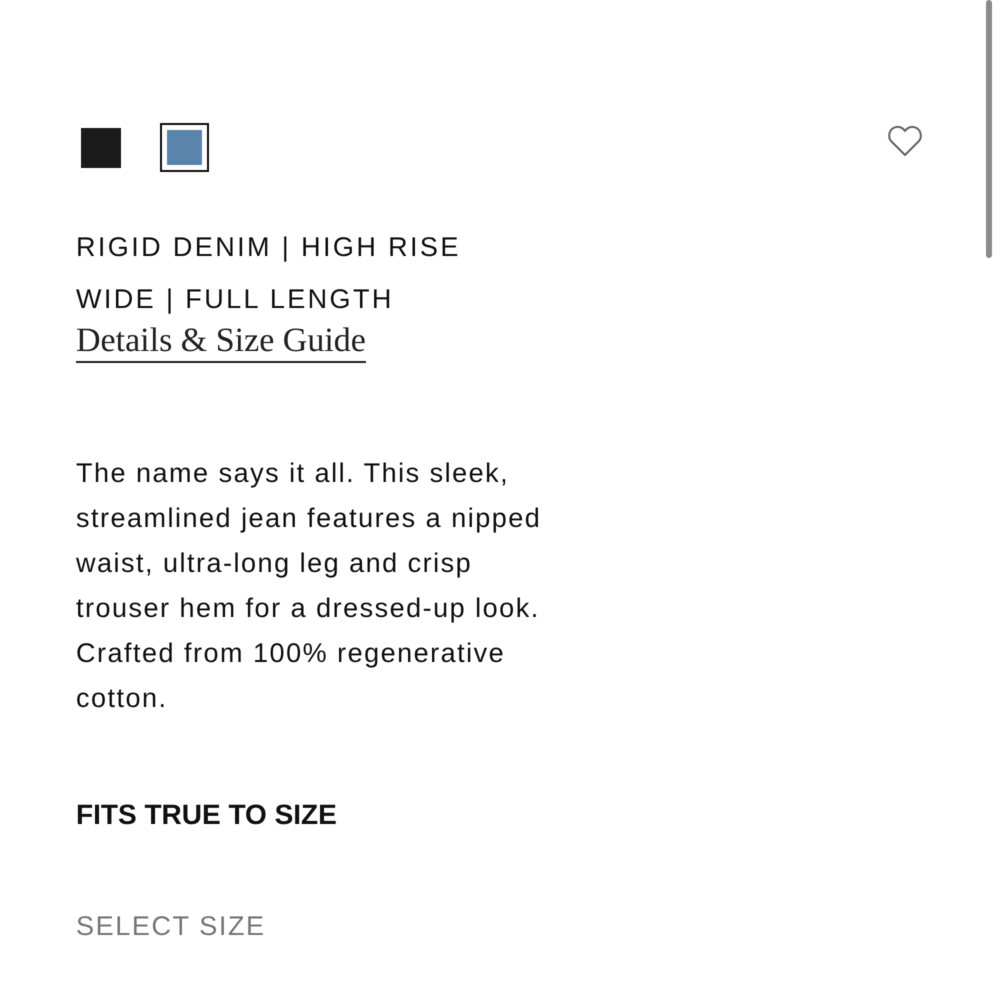 The height and width of the screenshot is (1000, 1000). Describe the element at coordinates (905, 141) in the screenshot. I see `heart-icon` at that location.